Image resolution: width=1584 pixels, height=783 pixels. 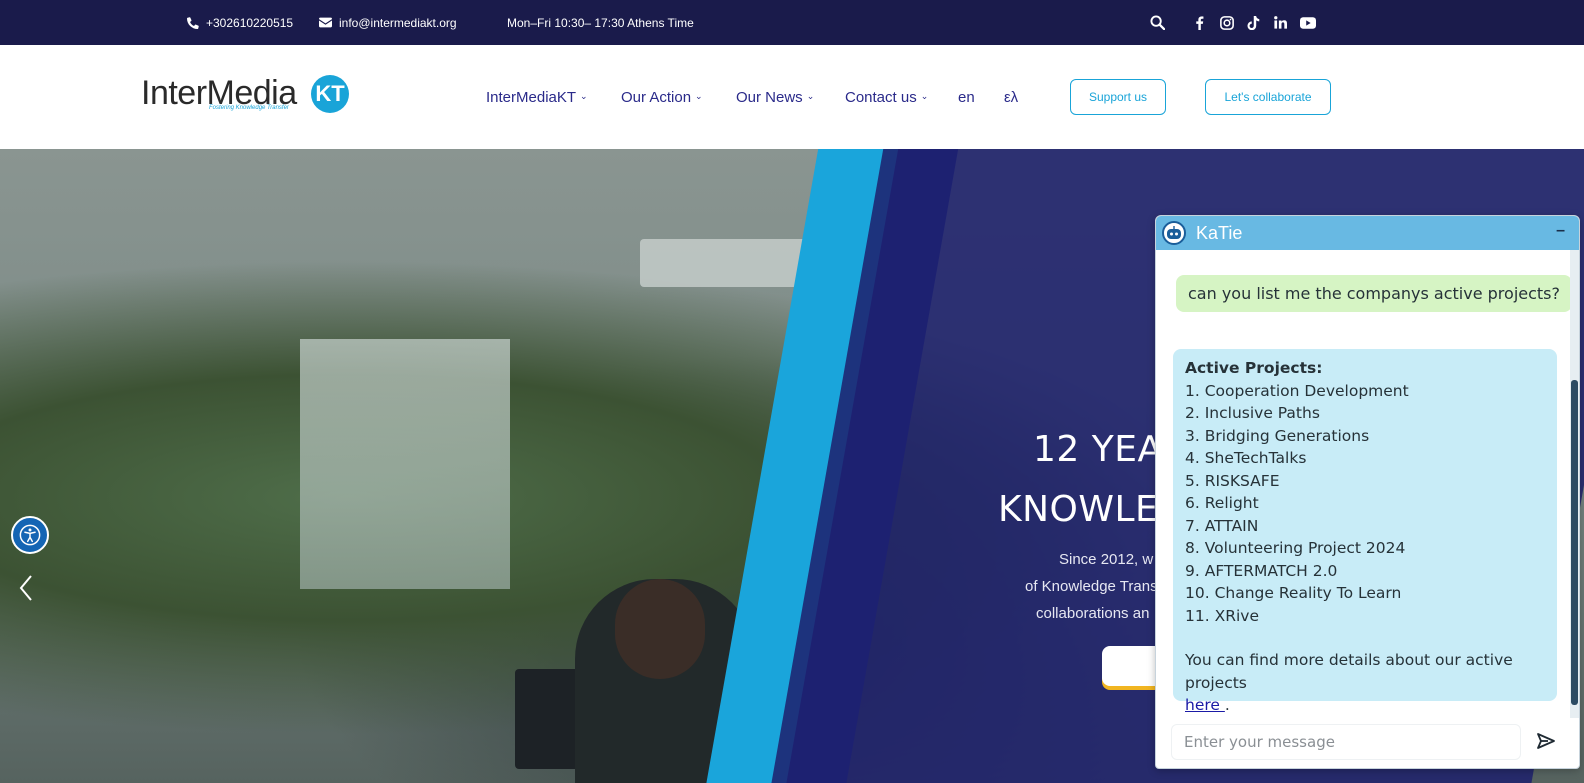 What do you see at coordinates (1574, 542) in the screenshot?
I see `chat-scrollbar-thumb` at bounding box center [1574, 542].